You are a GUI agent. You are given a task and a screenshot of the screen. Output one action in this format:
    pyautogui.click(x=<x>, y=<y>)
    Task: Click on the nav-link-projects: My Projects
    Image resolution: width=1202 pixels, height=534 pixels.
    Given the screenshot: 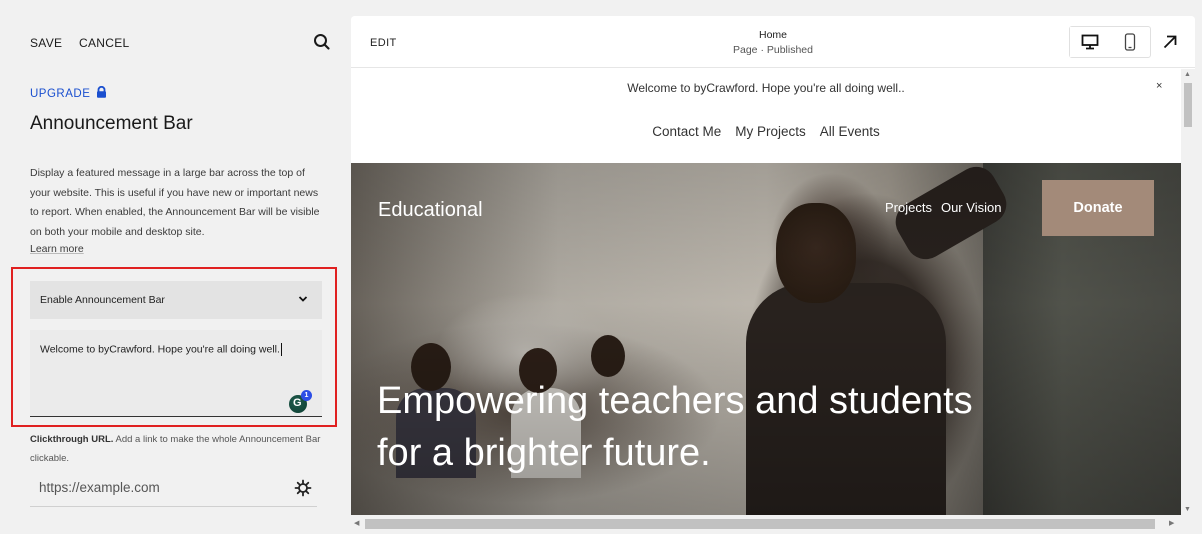 What is the action you would take?
    pyautogui.click(x=770, y=143)
    